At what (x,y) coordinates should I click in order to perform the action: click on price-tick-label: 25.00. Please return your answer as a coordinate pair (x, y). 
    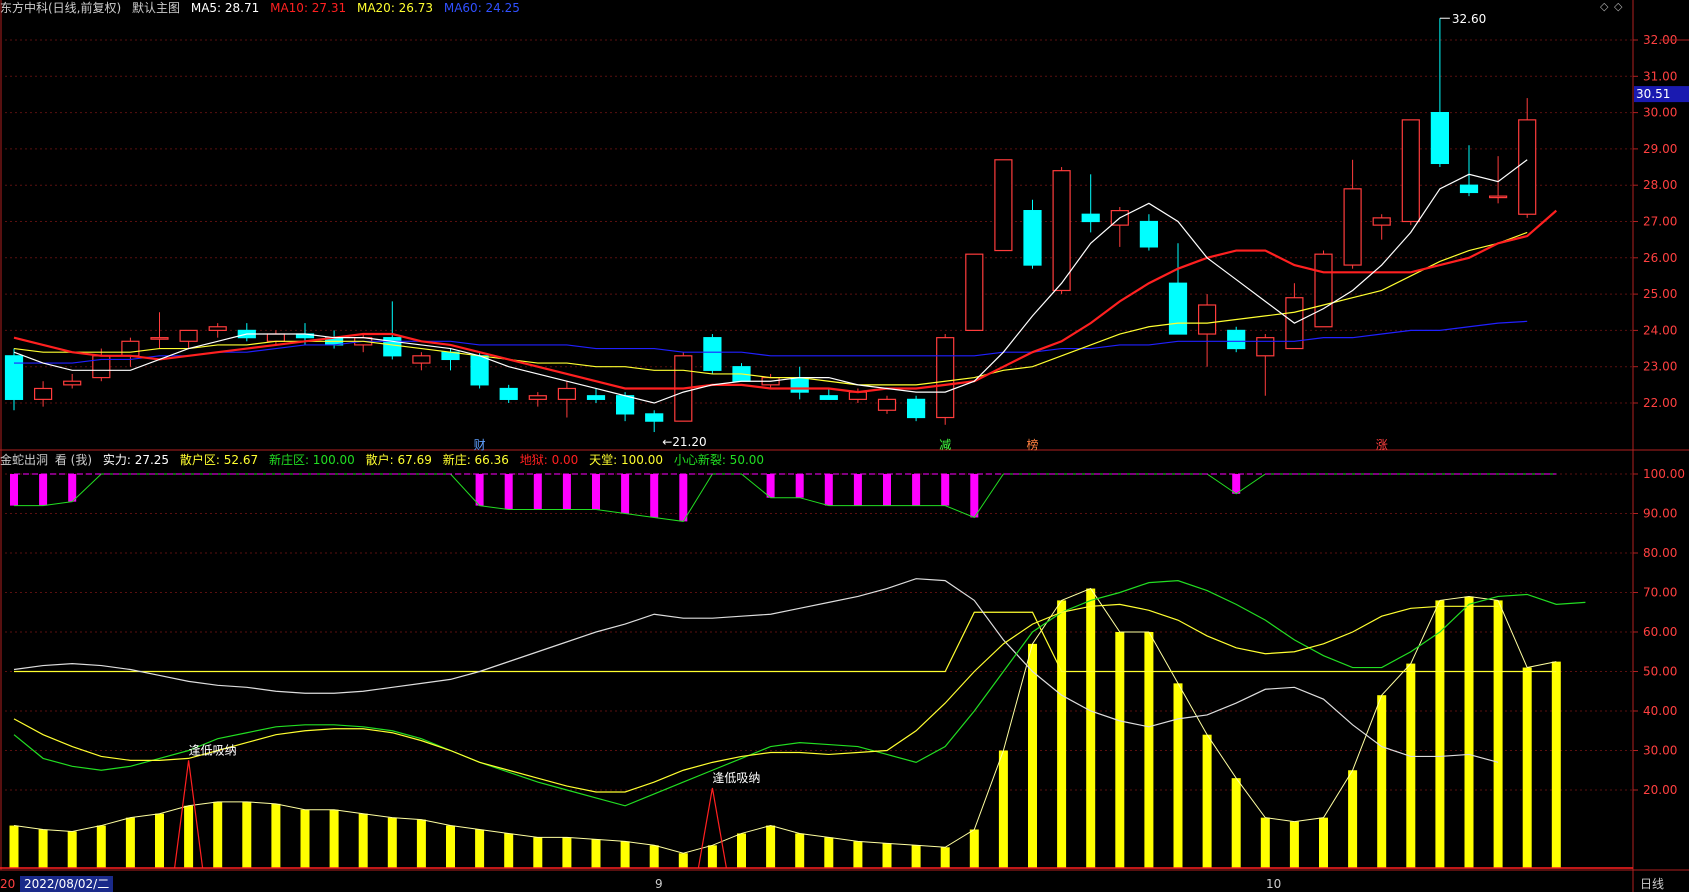
    Looking at the image, I should click on (1660, 294).